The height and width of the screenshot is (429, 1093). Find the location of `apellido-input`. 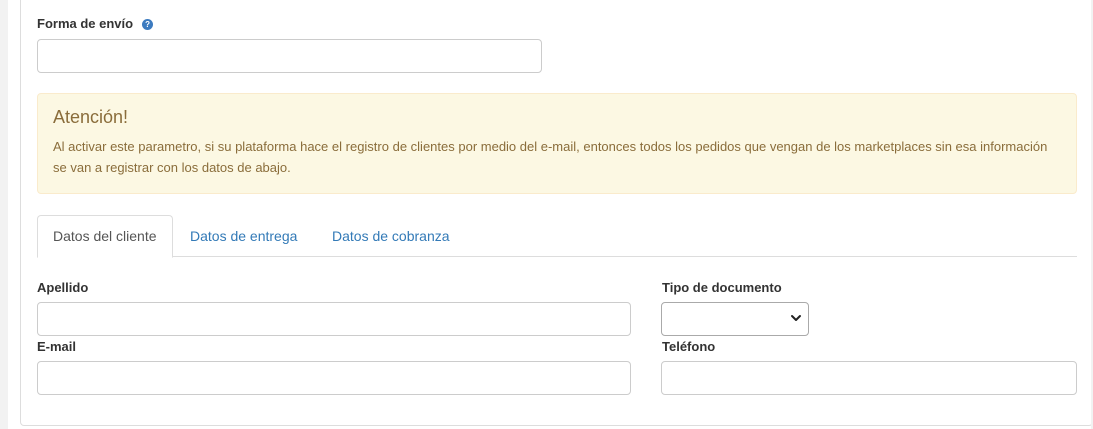

apellido-input is located at coordinates (334, 319).